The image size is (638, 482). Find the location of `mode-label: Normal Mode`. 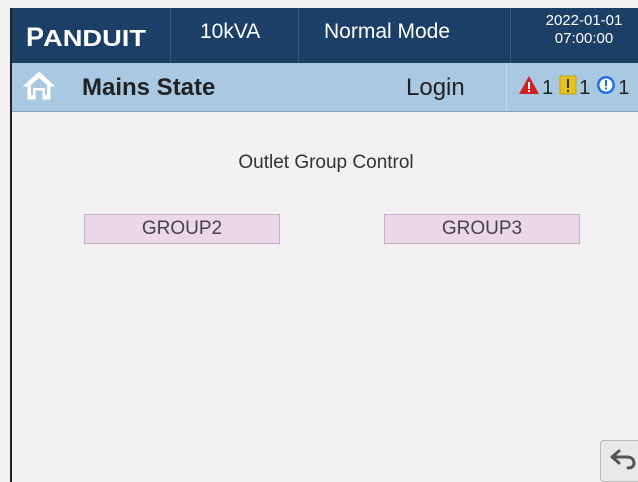

mode-label: Normal Mode is located at coordinates (387, 31).